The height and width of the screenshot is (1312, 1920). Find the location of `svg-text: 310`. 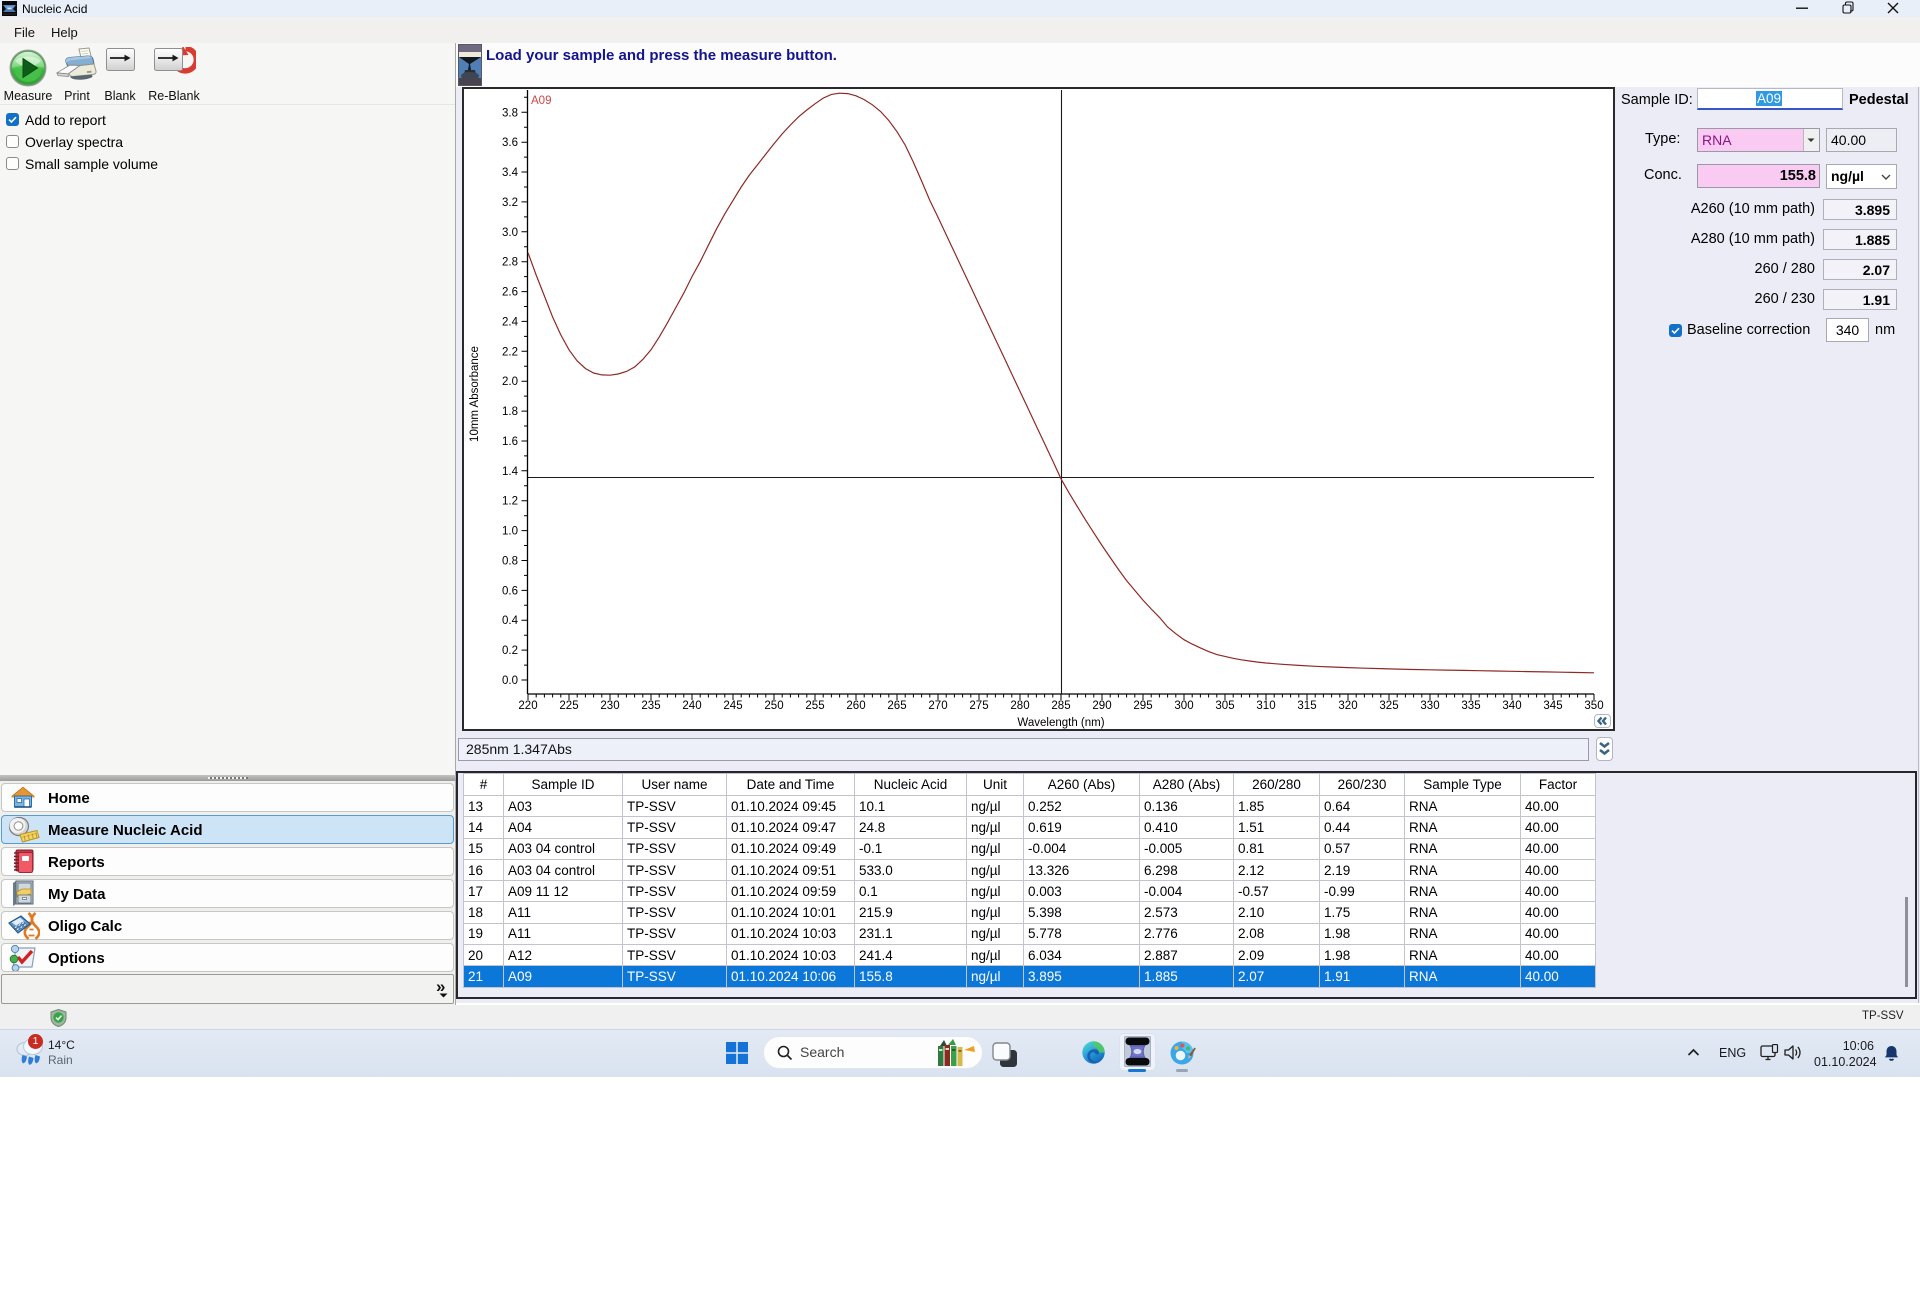

svg-text: 310 is located at coordinates (1265, 706).